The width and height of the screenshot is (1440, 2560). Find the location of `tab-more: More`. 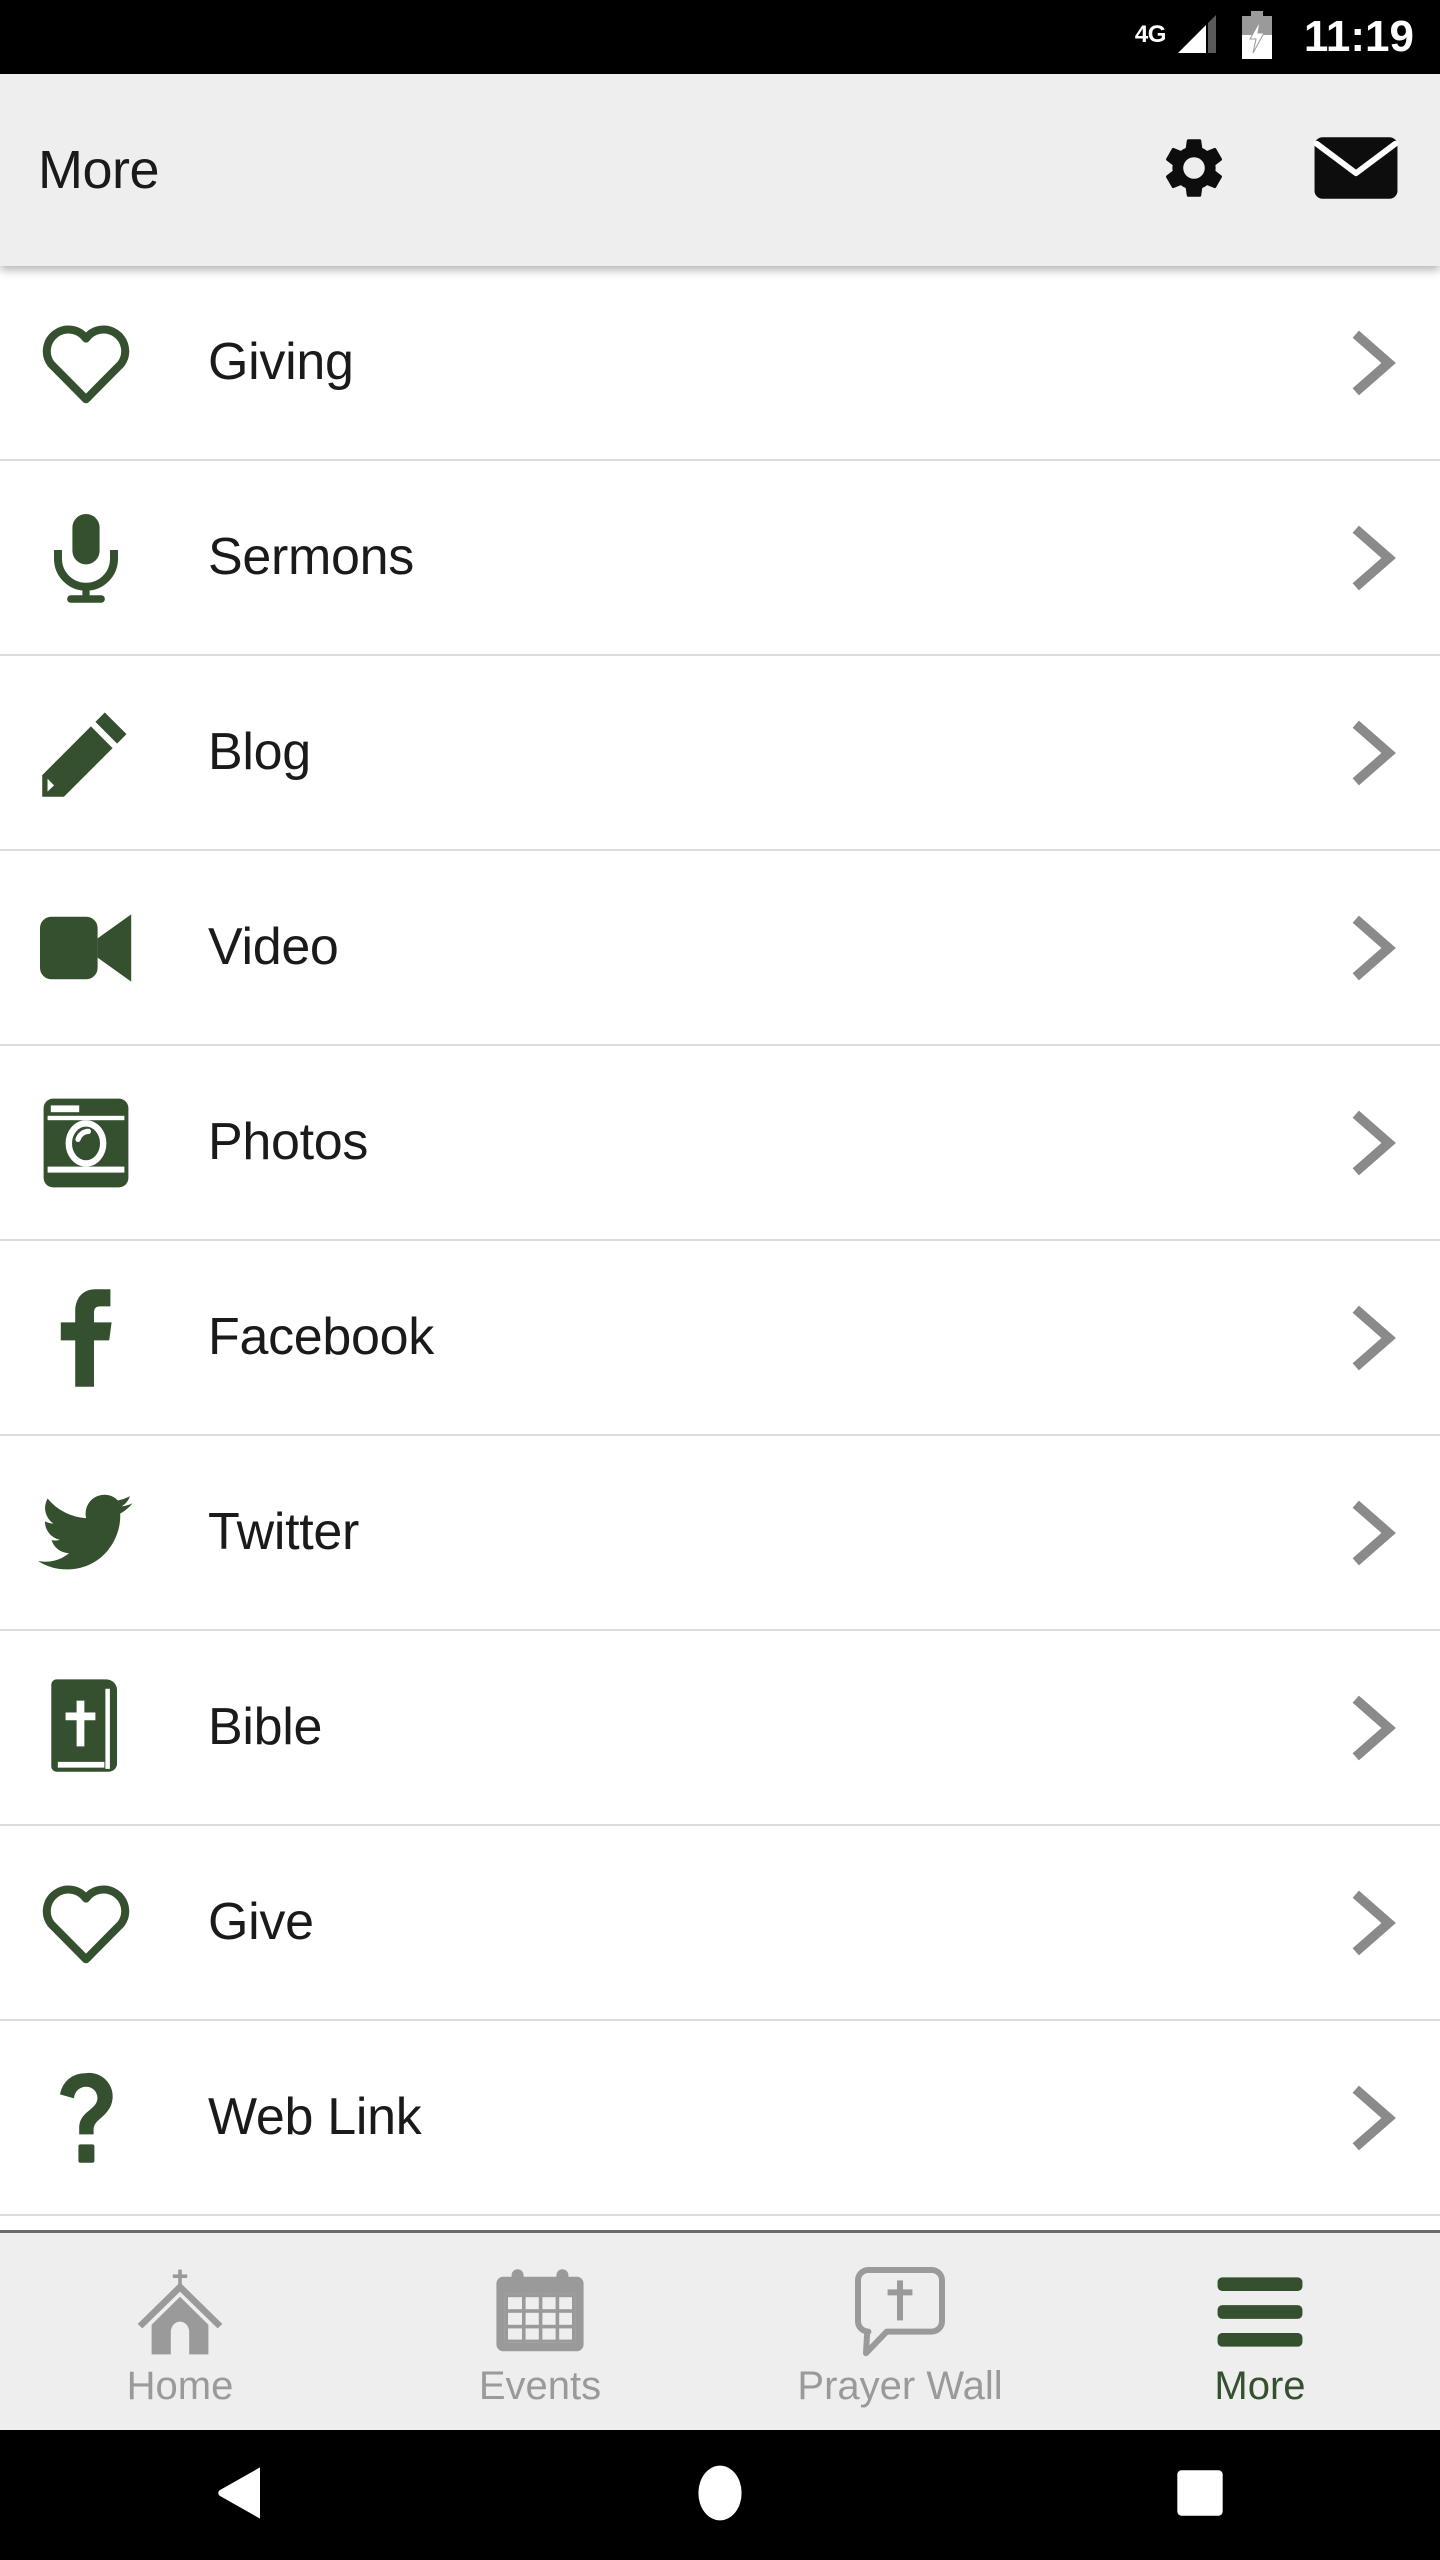

tab-more: More is located at coordinates (1260, 2331).